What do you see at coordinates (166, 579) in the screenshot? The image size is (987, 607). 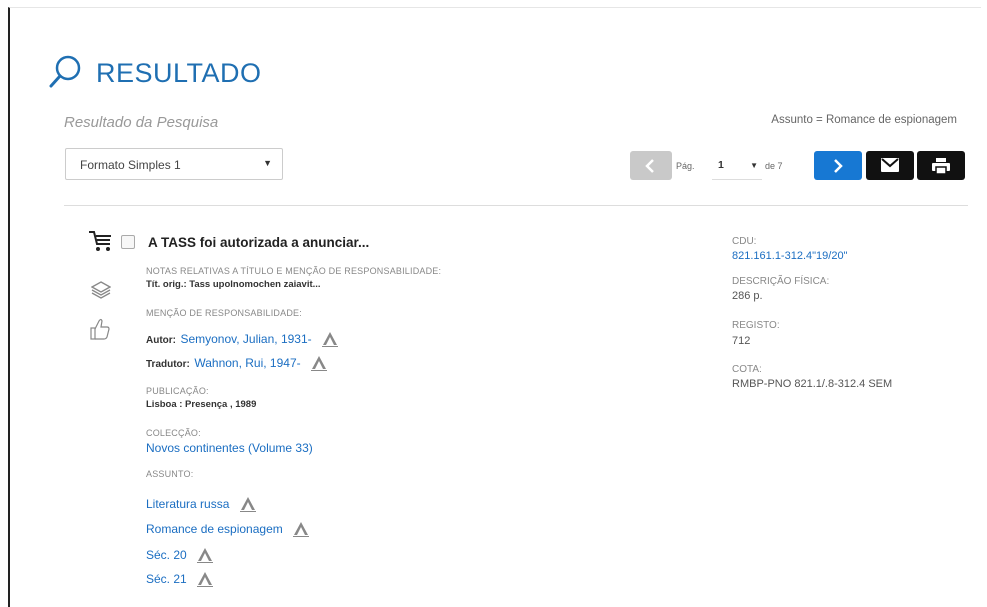 I see `subject-link: Séc. 21` at bounding box center [166, 579].